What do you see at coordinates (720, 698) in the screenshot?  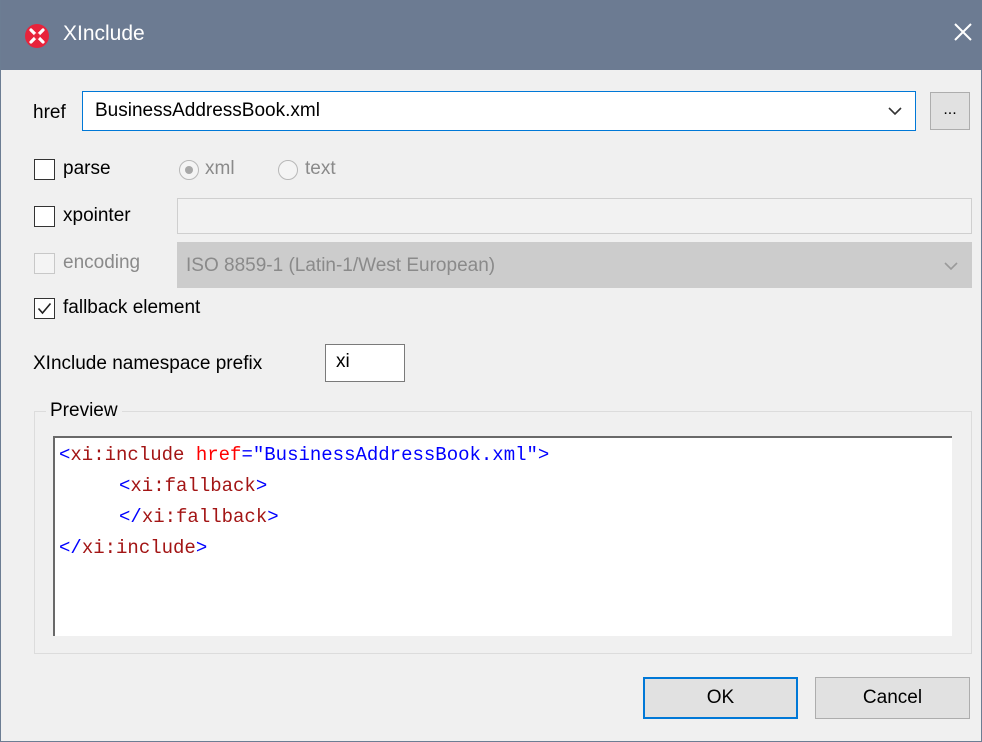 I see `ok-button: OK` at bounding box center [720, 698].